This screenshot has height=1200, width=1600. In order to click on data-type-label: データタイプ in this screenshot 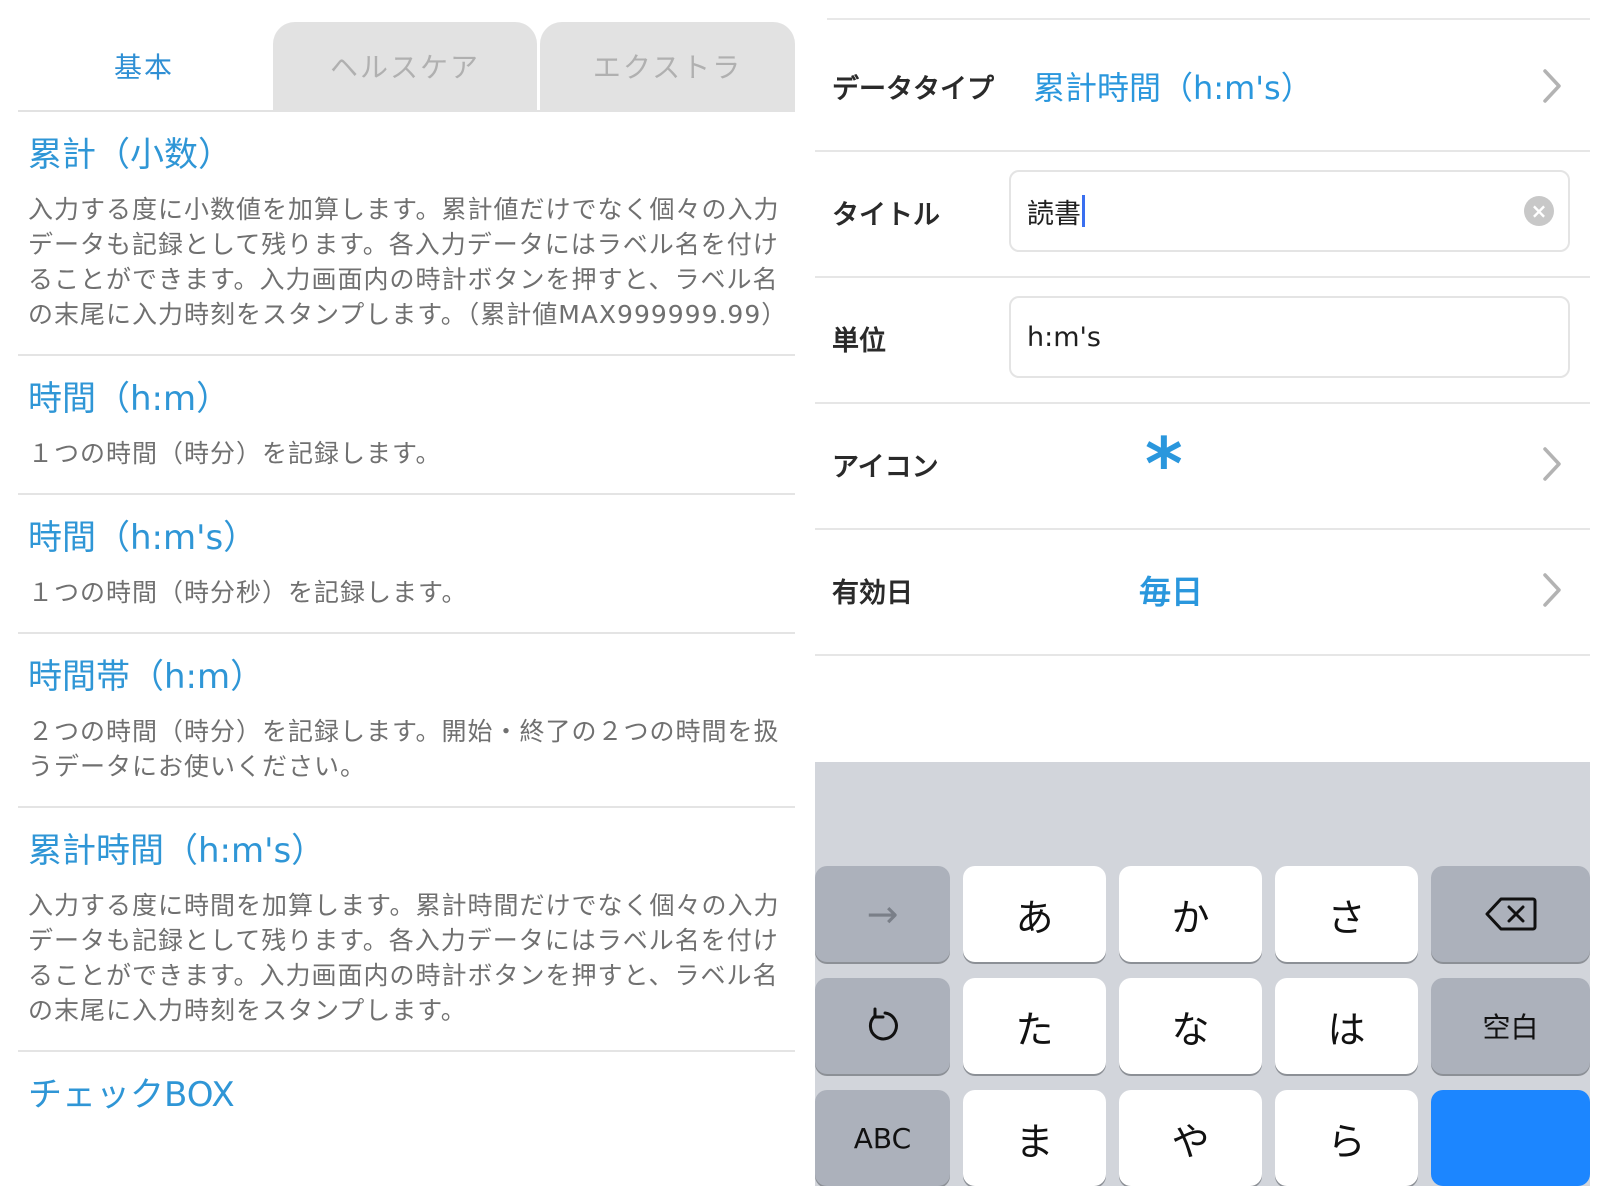, I will do `click(913, 89)`.